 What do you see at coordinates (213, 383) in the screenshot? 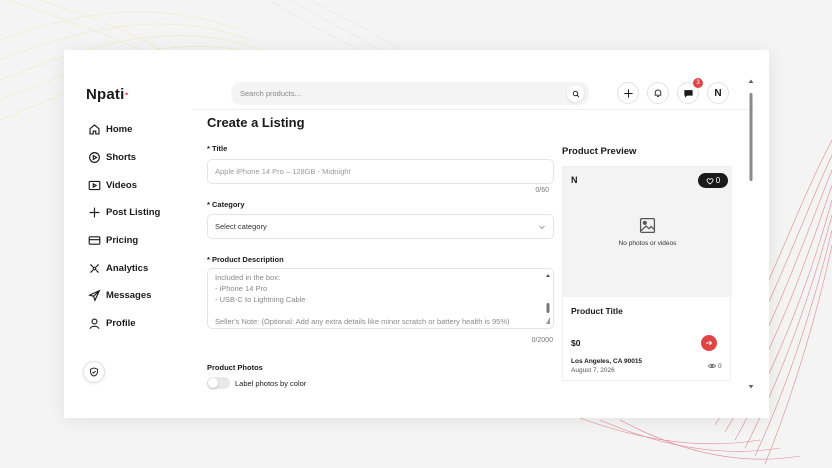
I see `toggle-knob` at bounding box center [213, 383].